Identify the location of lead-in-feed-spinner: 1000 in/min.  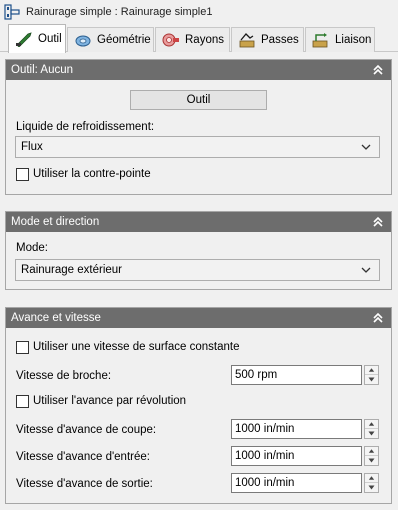
(305, 456).